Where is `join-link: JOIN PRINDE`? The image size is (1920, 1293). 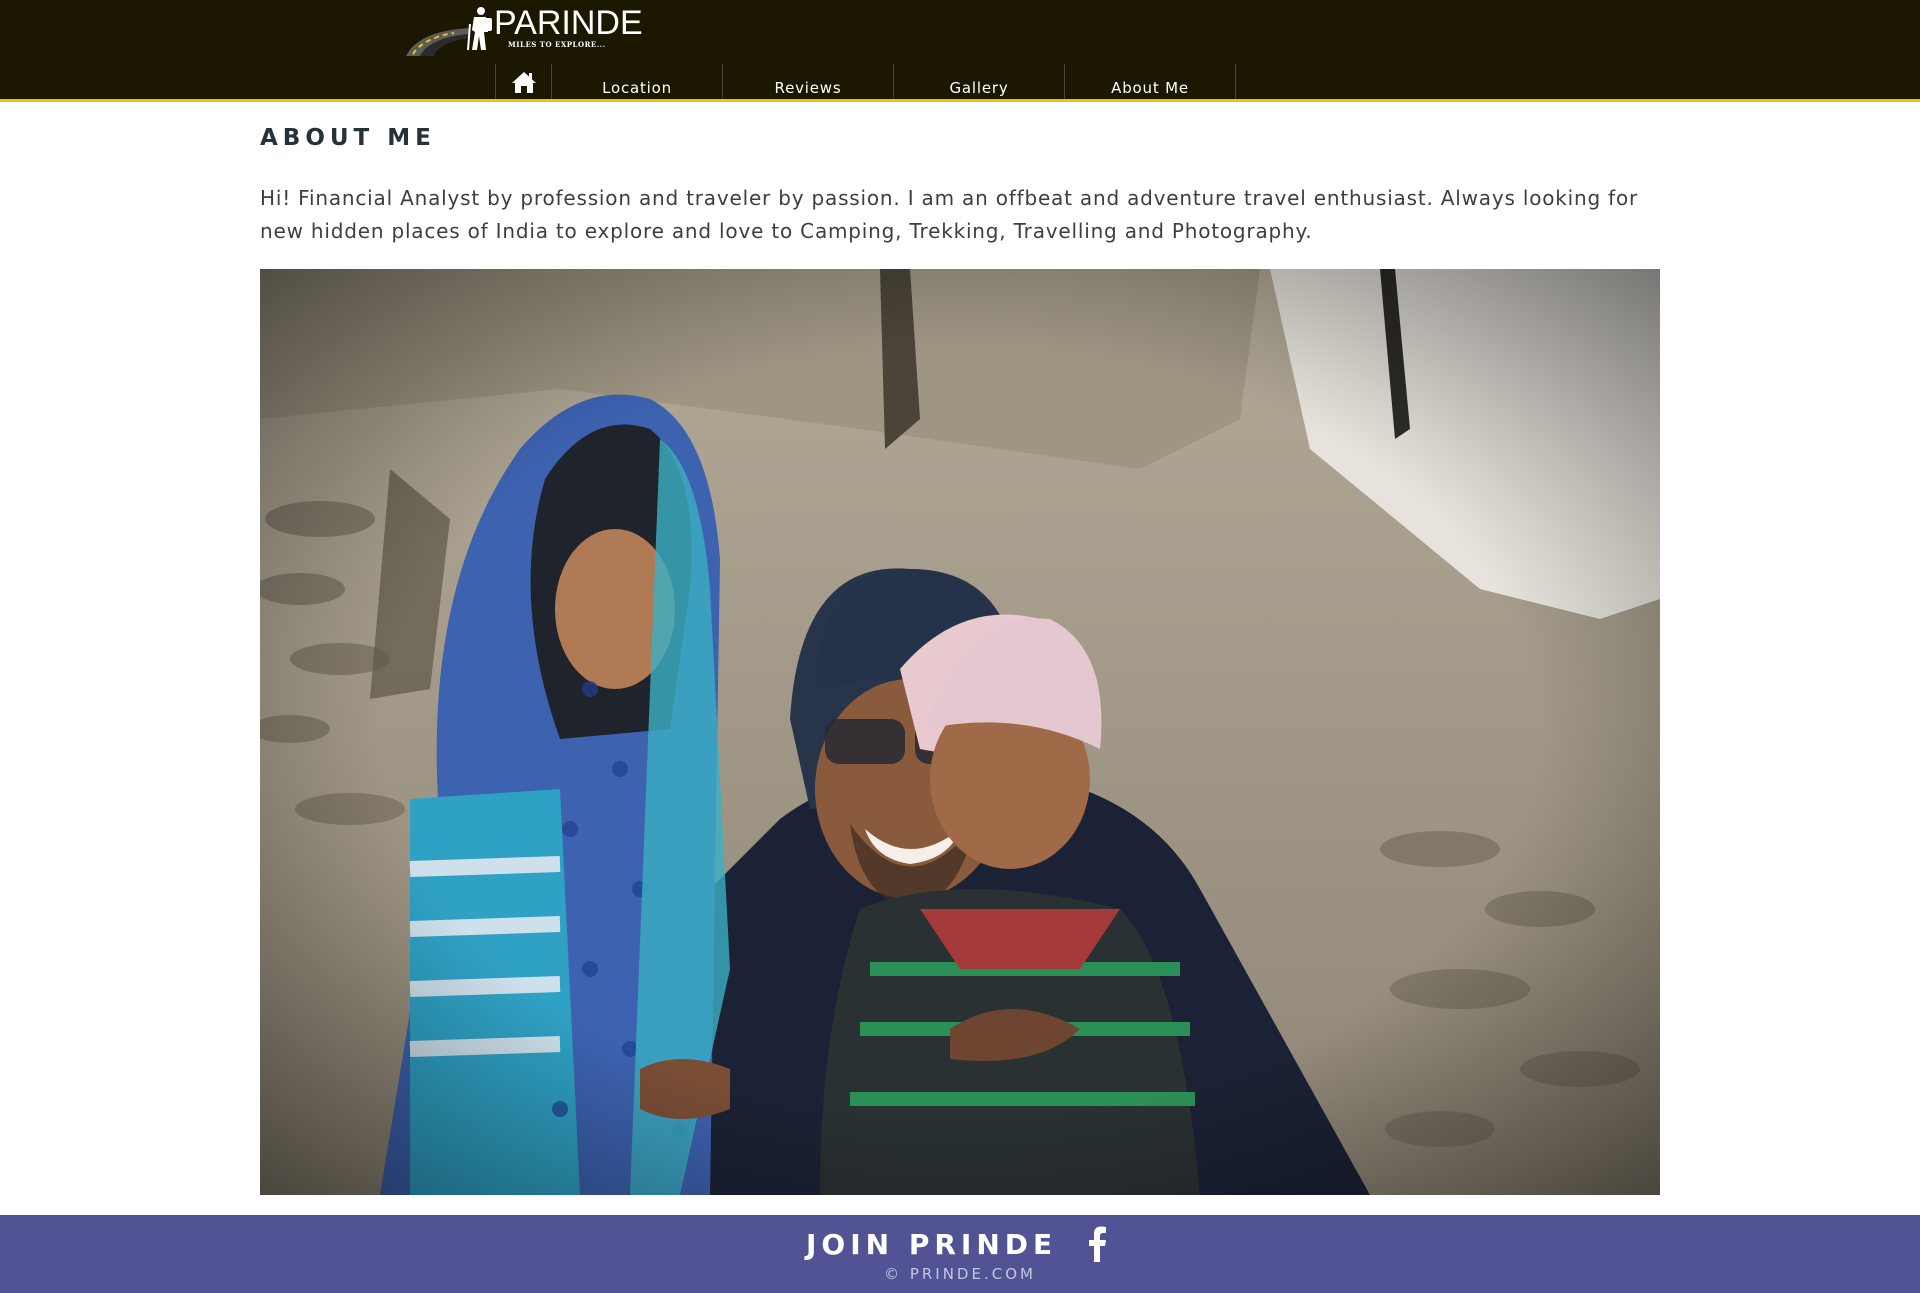
join-link: JOIN PRINDE is located at coordinates (931, 1244).